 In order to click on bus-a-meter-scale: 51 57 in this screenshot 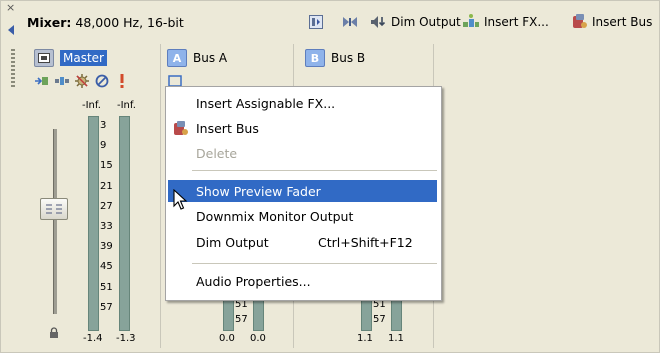, I will do `click(245, 312)`.